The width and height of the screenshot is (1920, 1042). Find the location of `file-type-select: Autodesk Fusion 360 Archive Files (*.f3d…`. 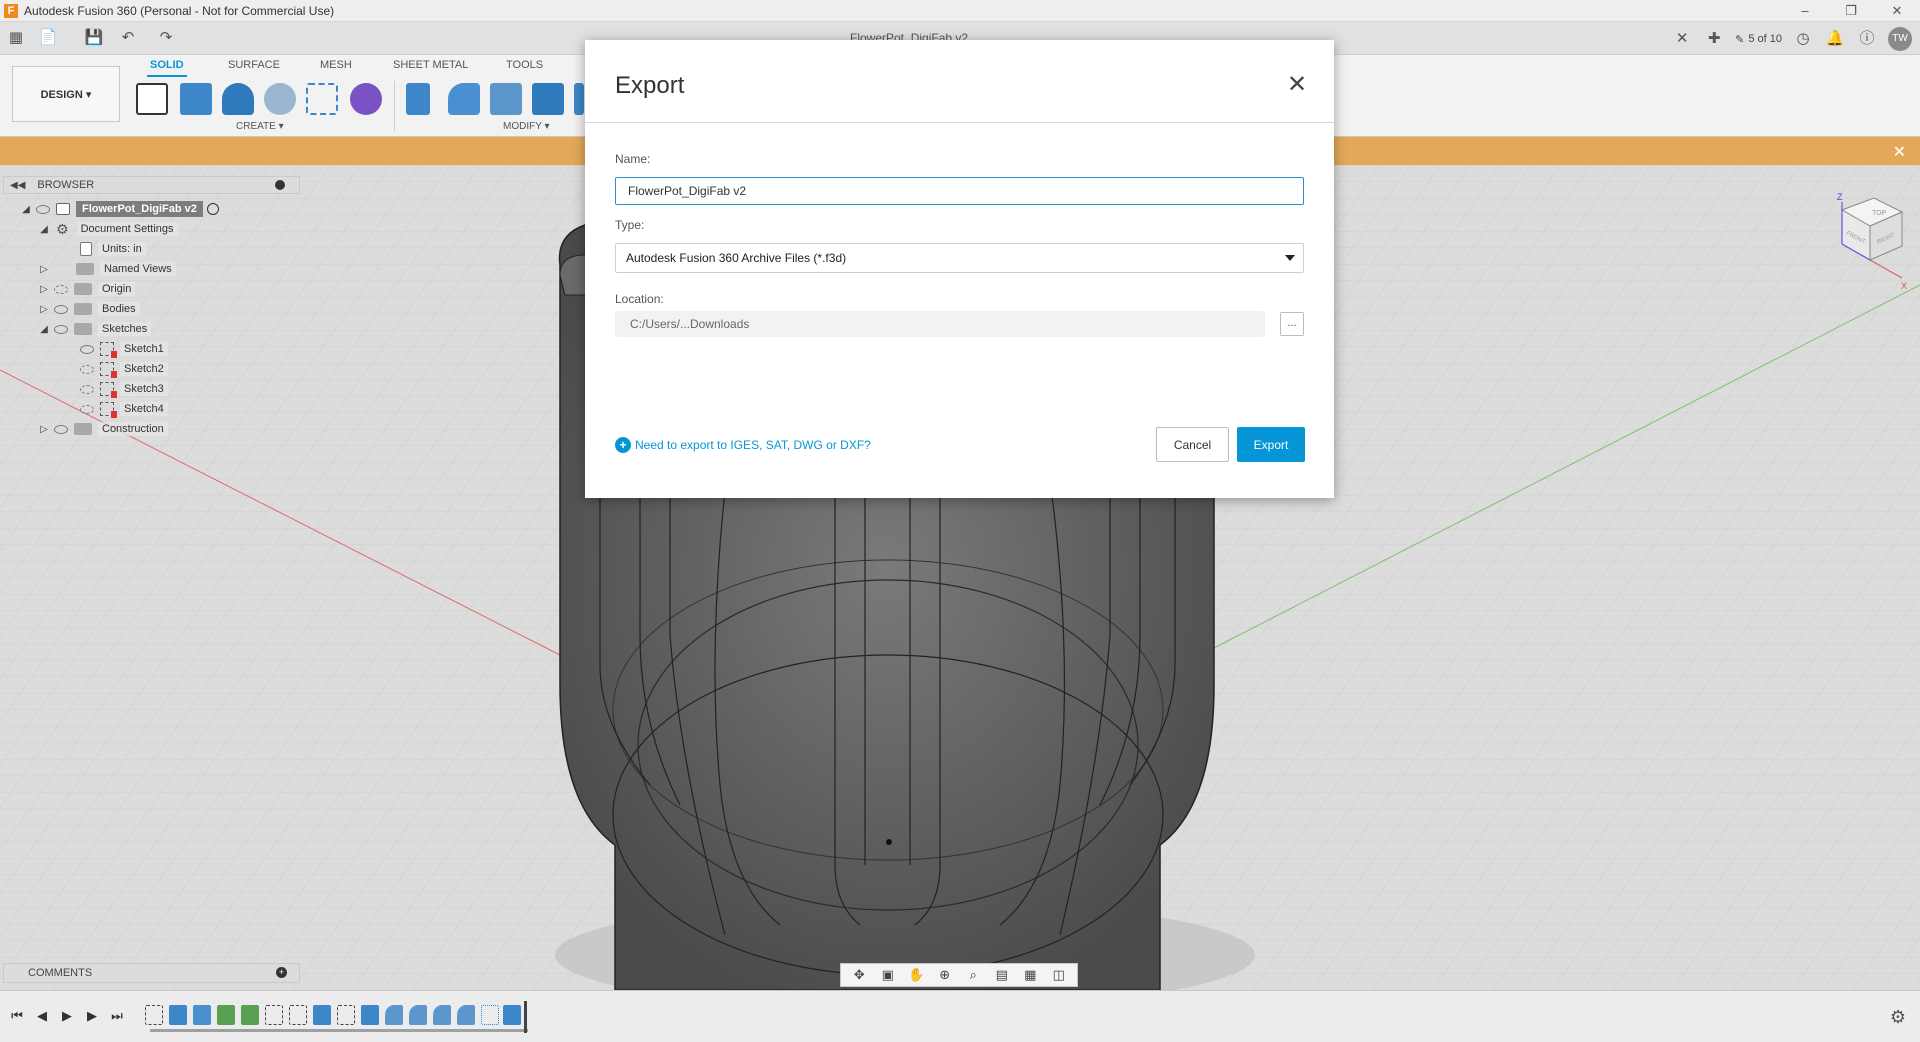

file-type-select: Autodesk Fusion 360 Archive Files (*.f3d… is located at coordinates (959, 258).